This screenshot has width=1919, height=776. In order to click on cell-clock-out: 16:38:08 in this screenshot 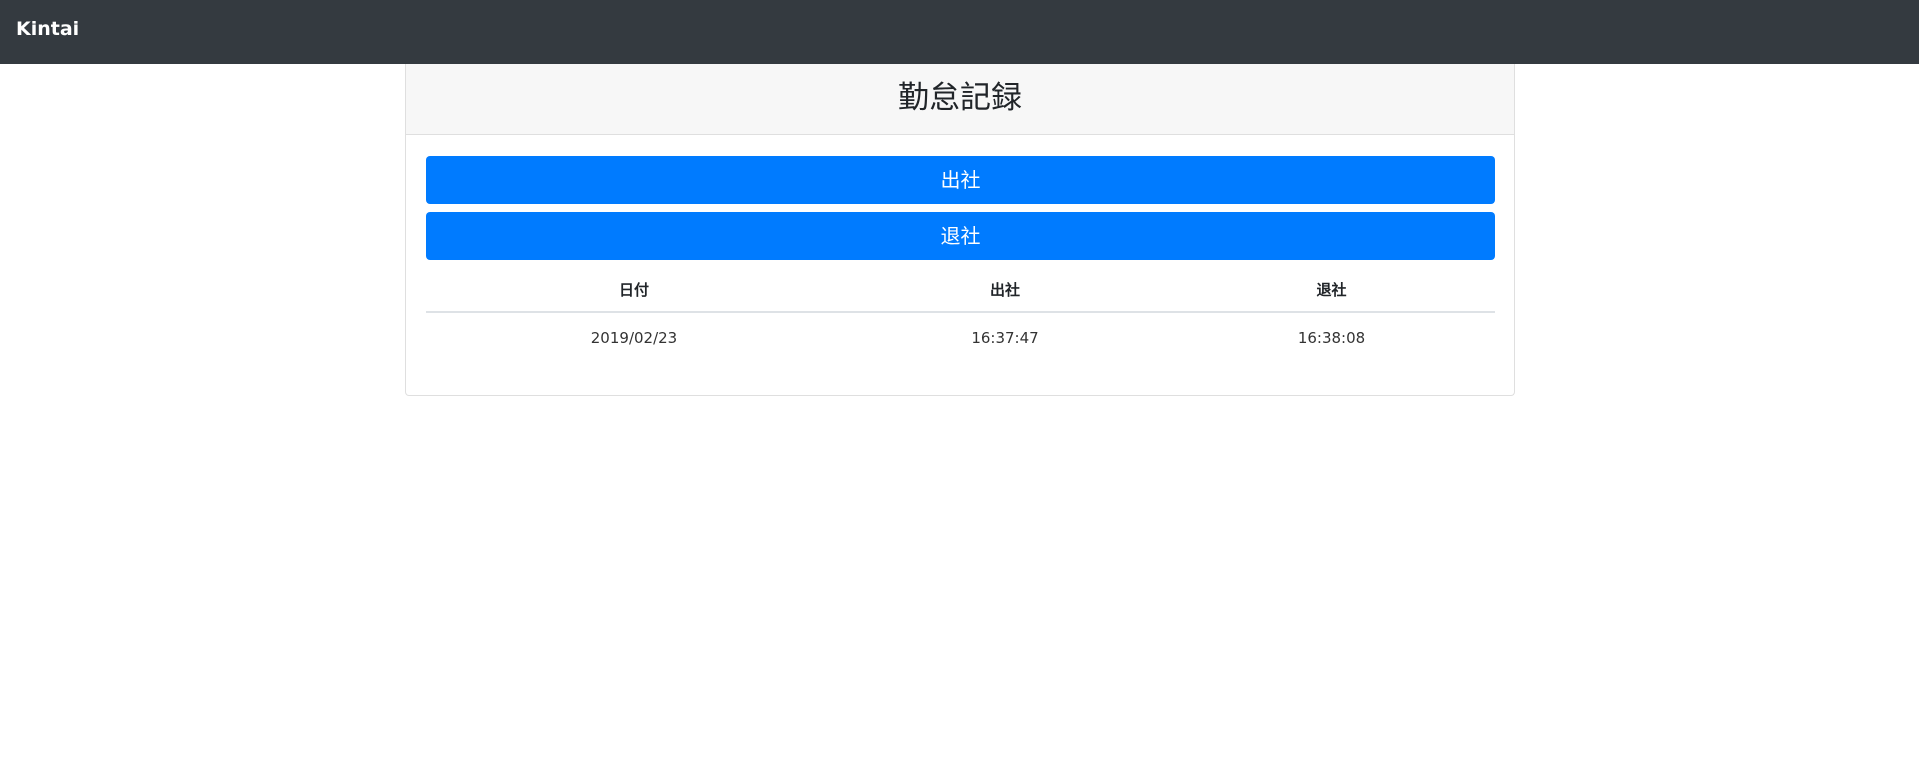, I will do `click(1331, 338)`.